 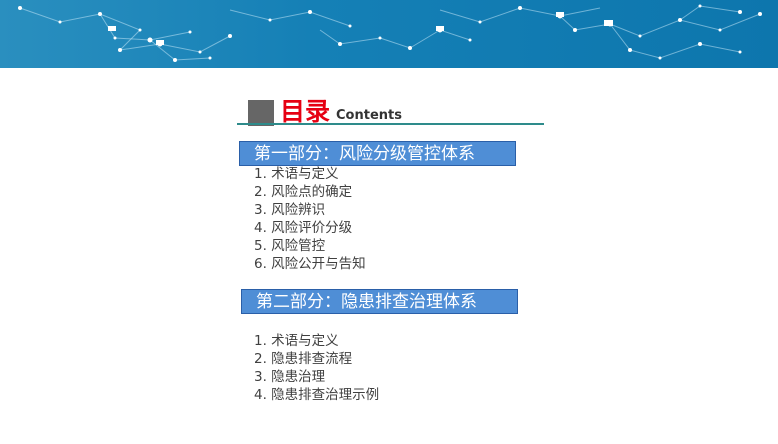 I want to click on list-item: 3. 风险辨识, so click(x=290, y=210).